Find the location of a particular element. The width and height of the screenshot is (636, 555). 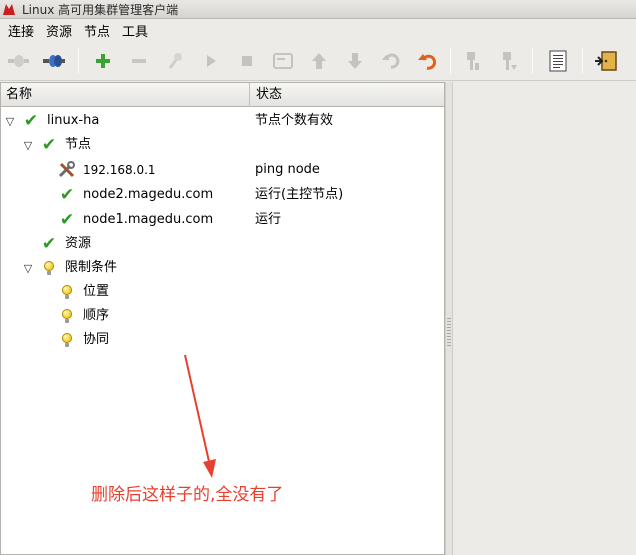

undo-icon is located at coordinates (427, 62).